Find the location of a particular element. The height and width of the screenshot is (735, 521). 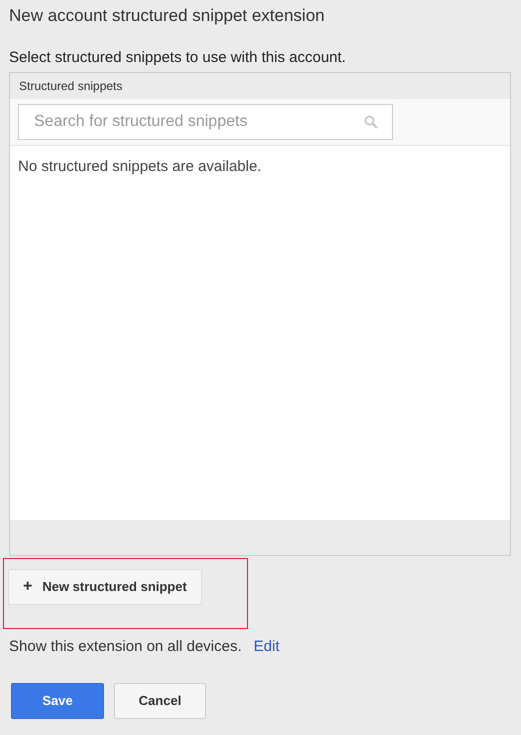

devices-text: Show this extension on all devices. is located at coordinates (125, 647).